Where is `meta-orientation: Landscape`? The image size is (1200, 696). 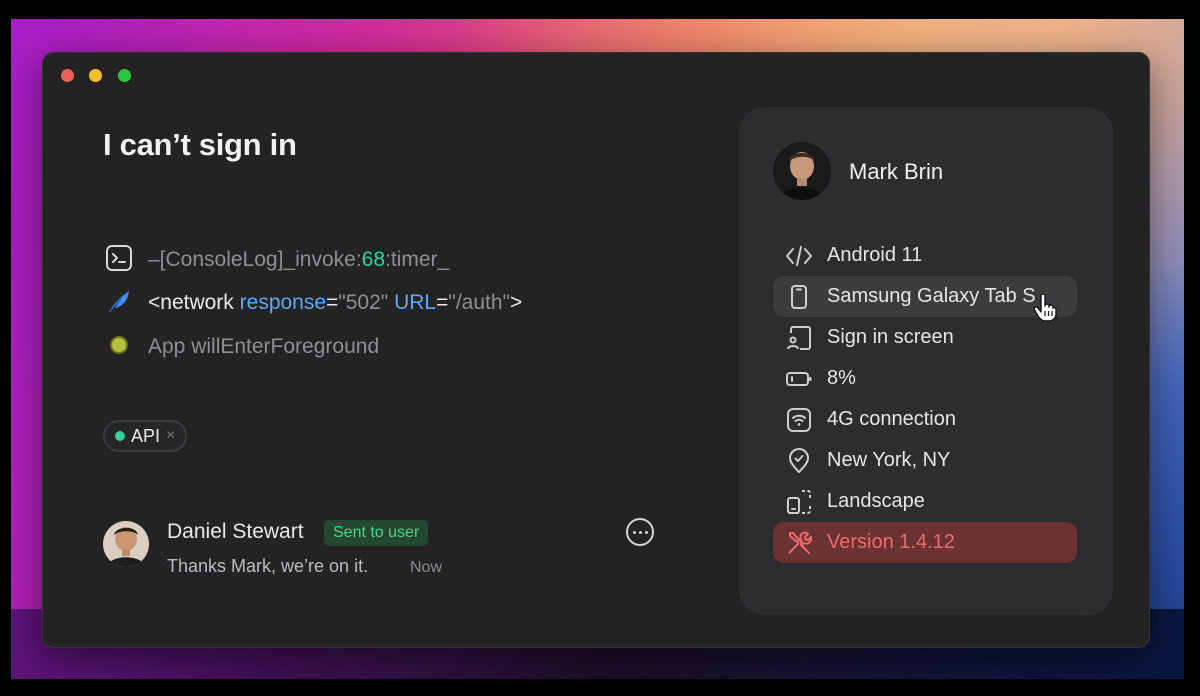
meta-orientation: Landscape is located at coordinates (925, 501).